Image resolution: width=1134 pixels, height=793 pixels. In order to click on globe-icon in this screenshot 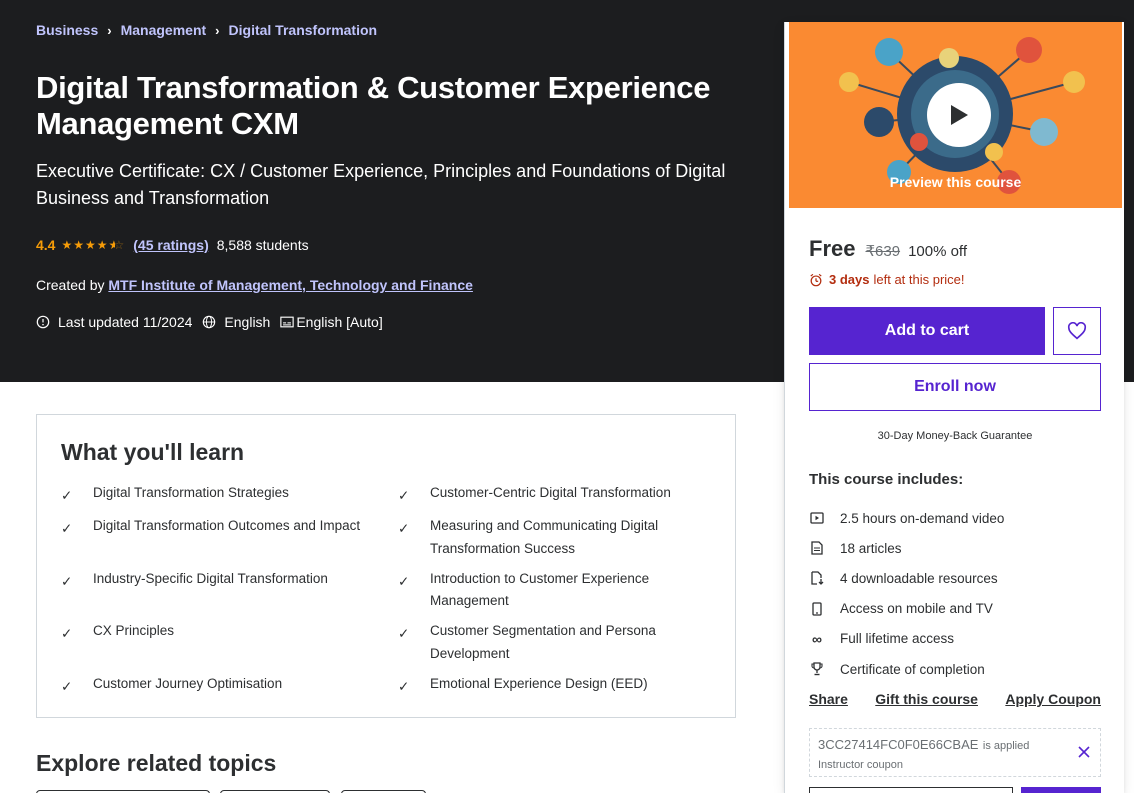, I will do `click(209, 322)`.